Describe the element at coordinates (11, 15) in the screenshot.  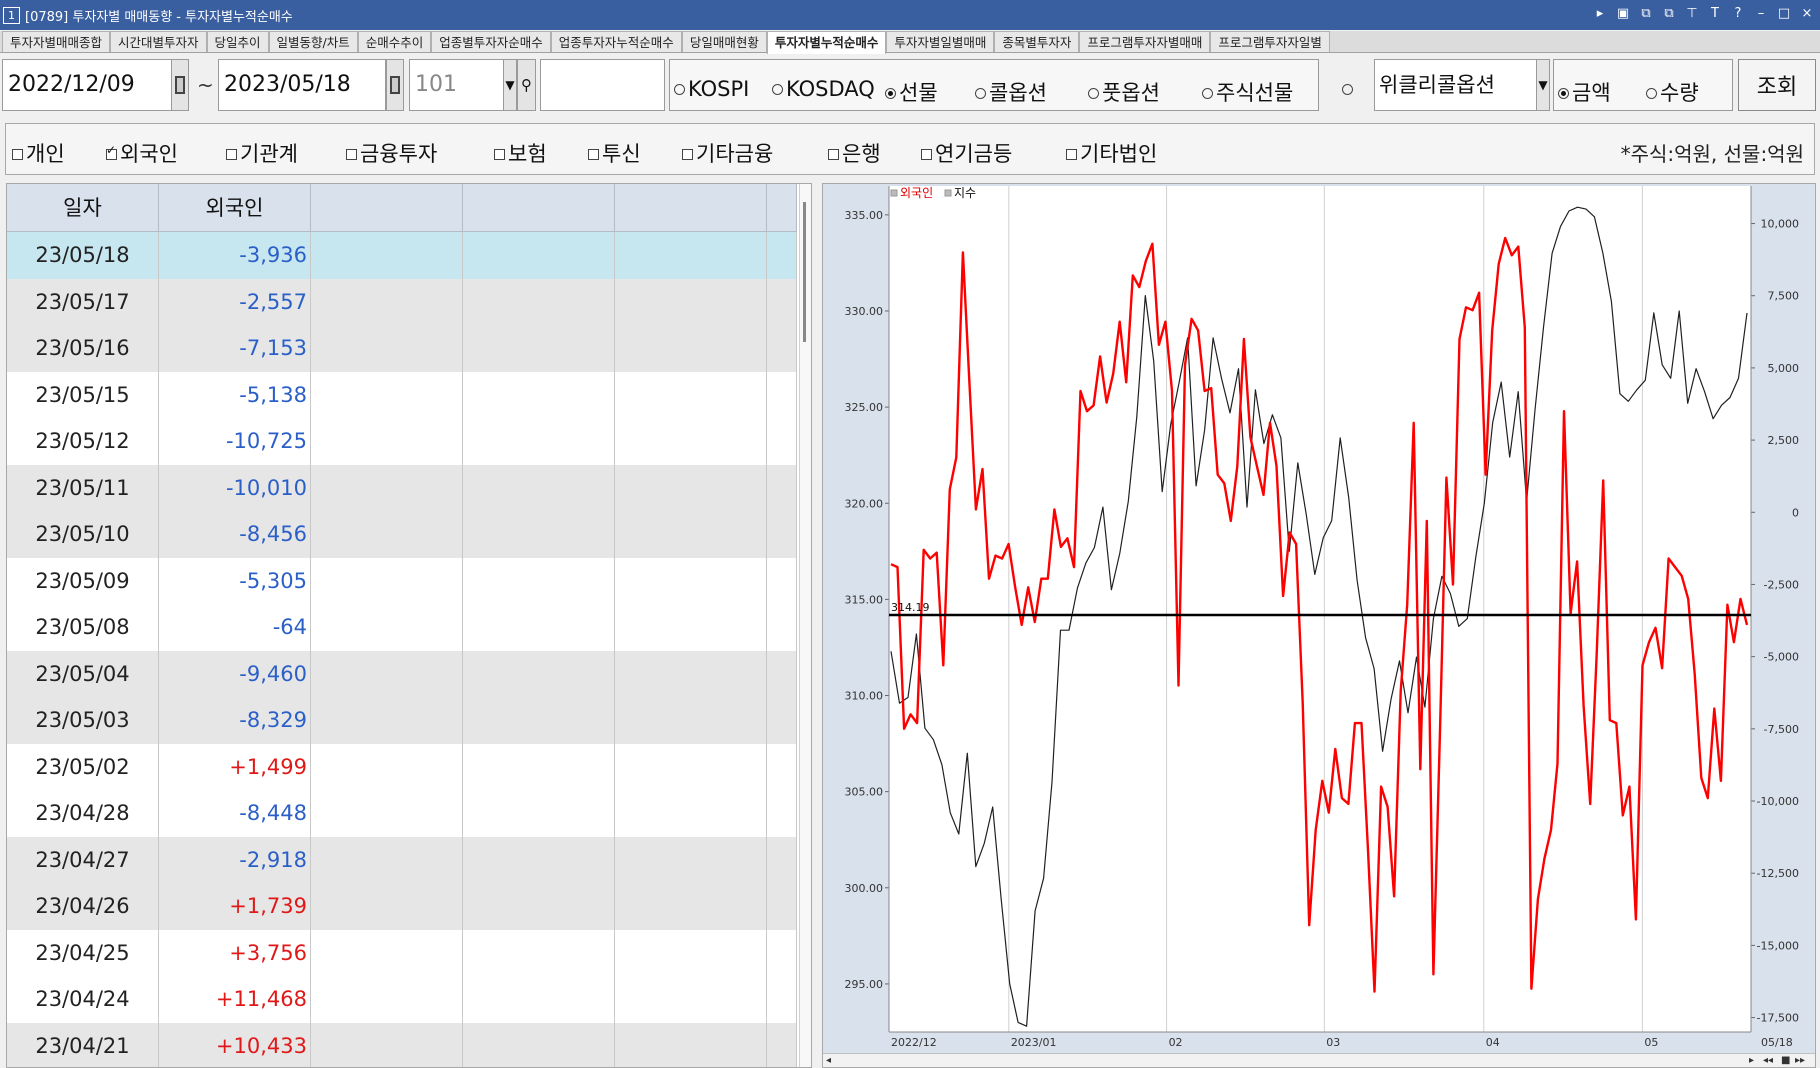
I see `window-number-badge: 1` at that location.